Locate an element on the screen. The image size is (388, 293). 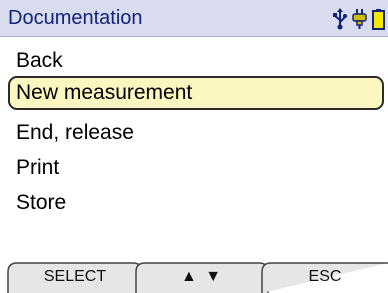
usb-icon is located at coordinates (340, 19).